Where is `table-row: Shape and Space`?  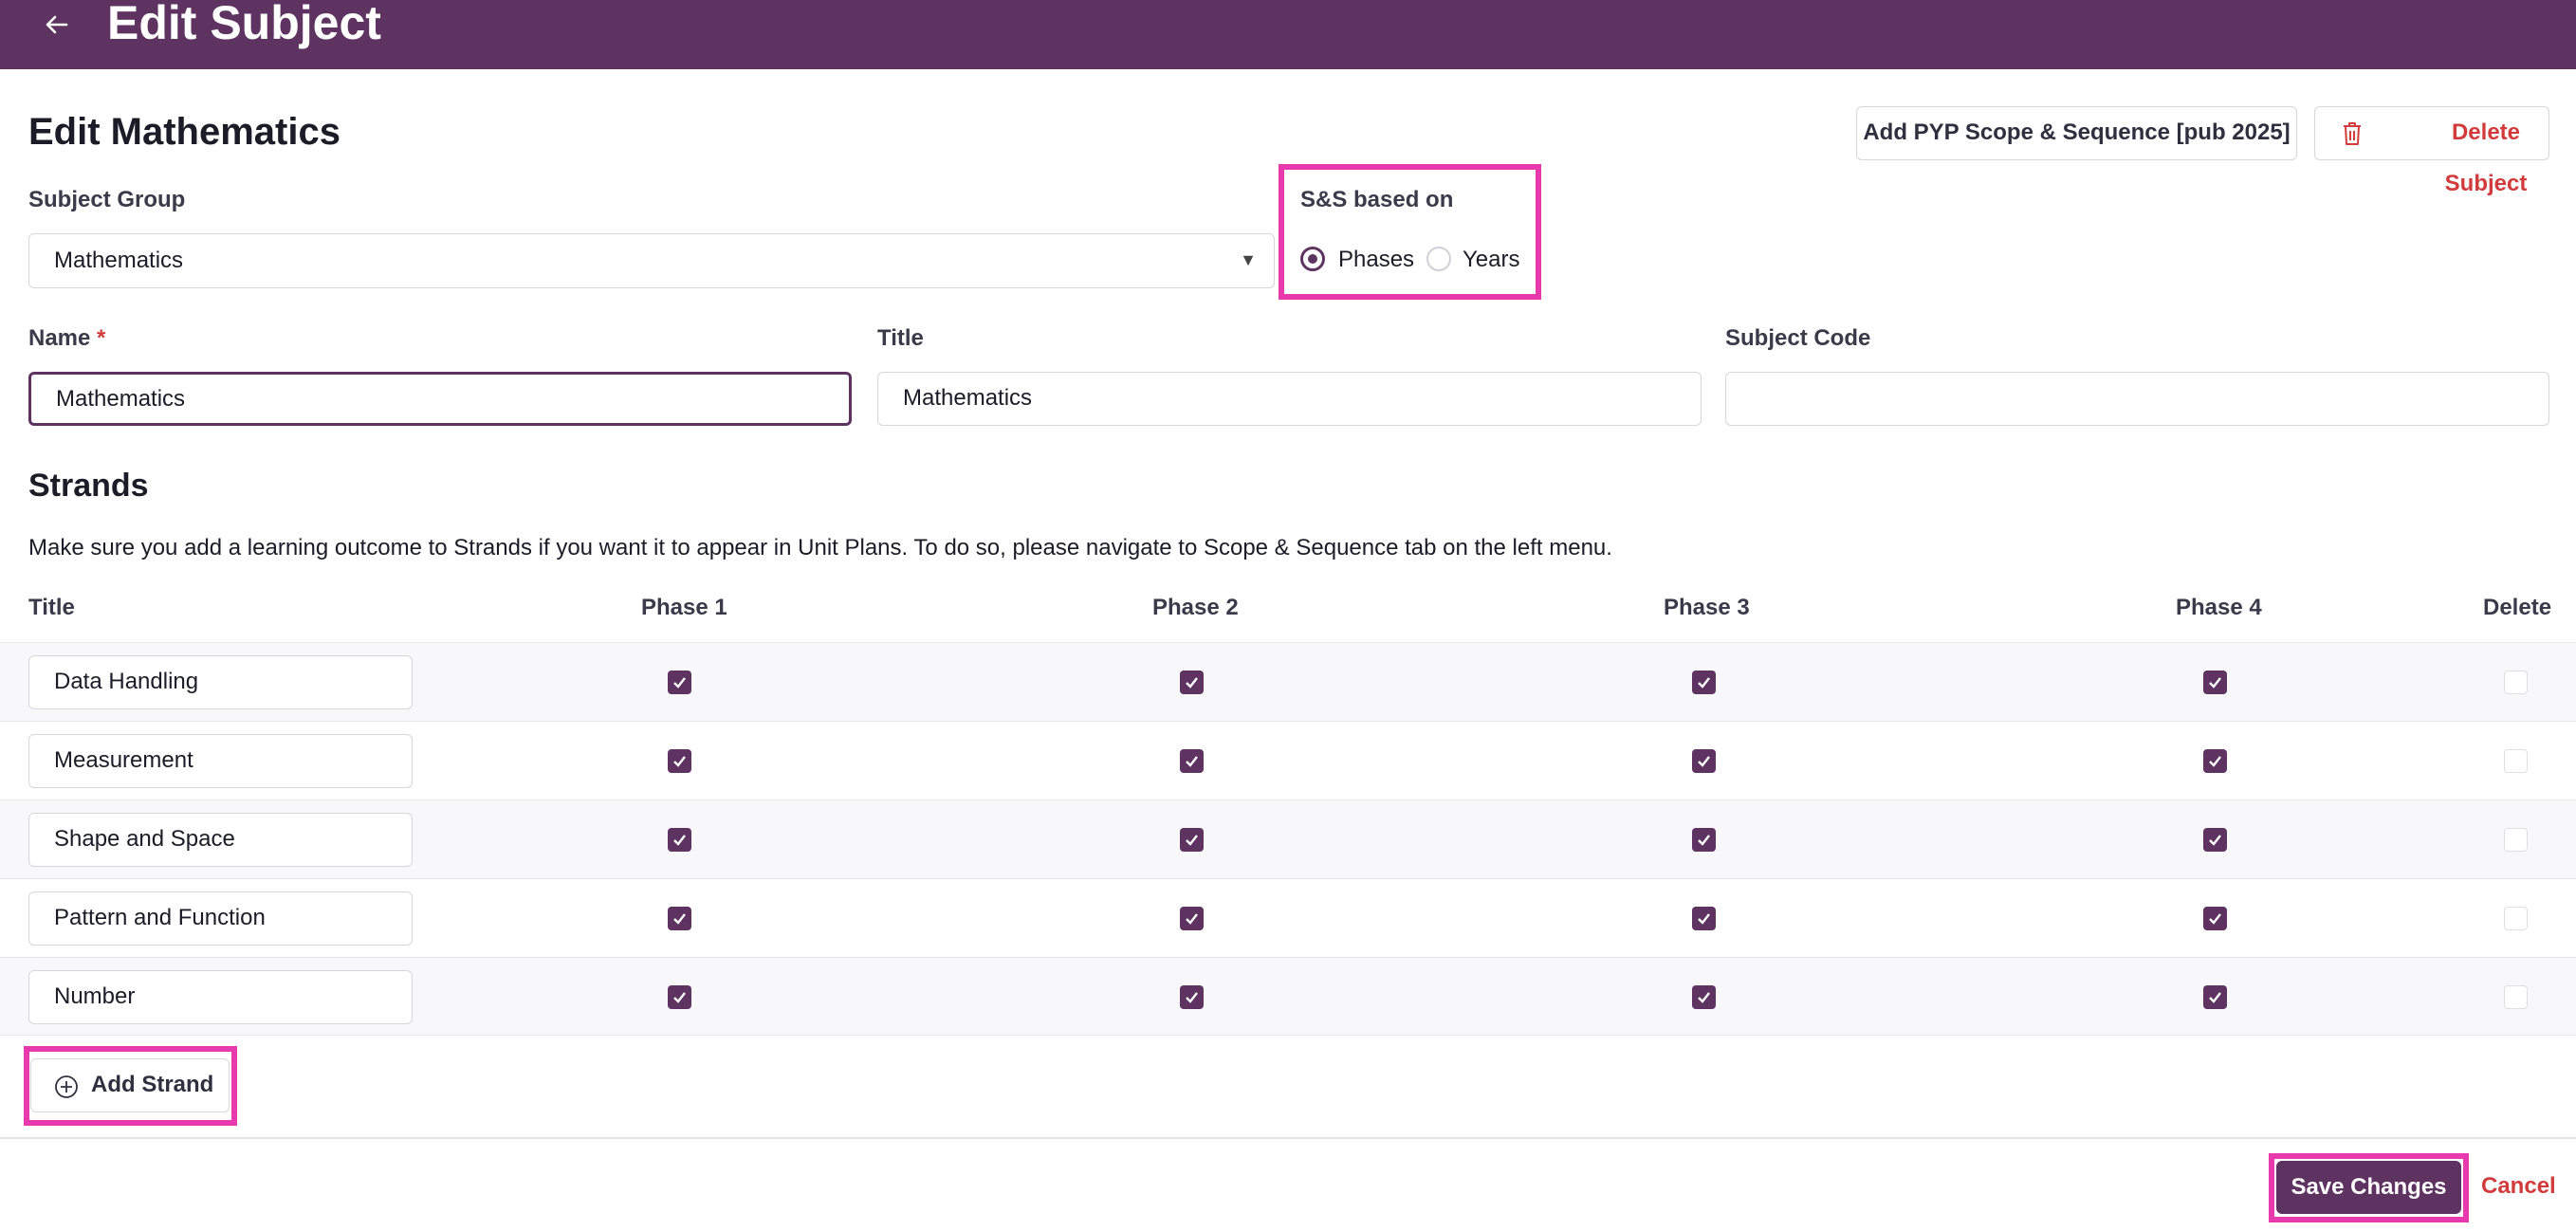 table-row: Shape and Space is located at coordinates (1288, 838).